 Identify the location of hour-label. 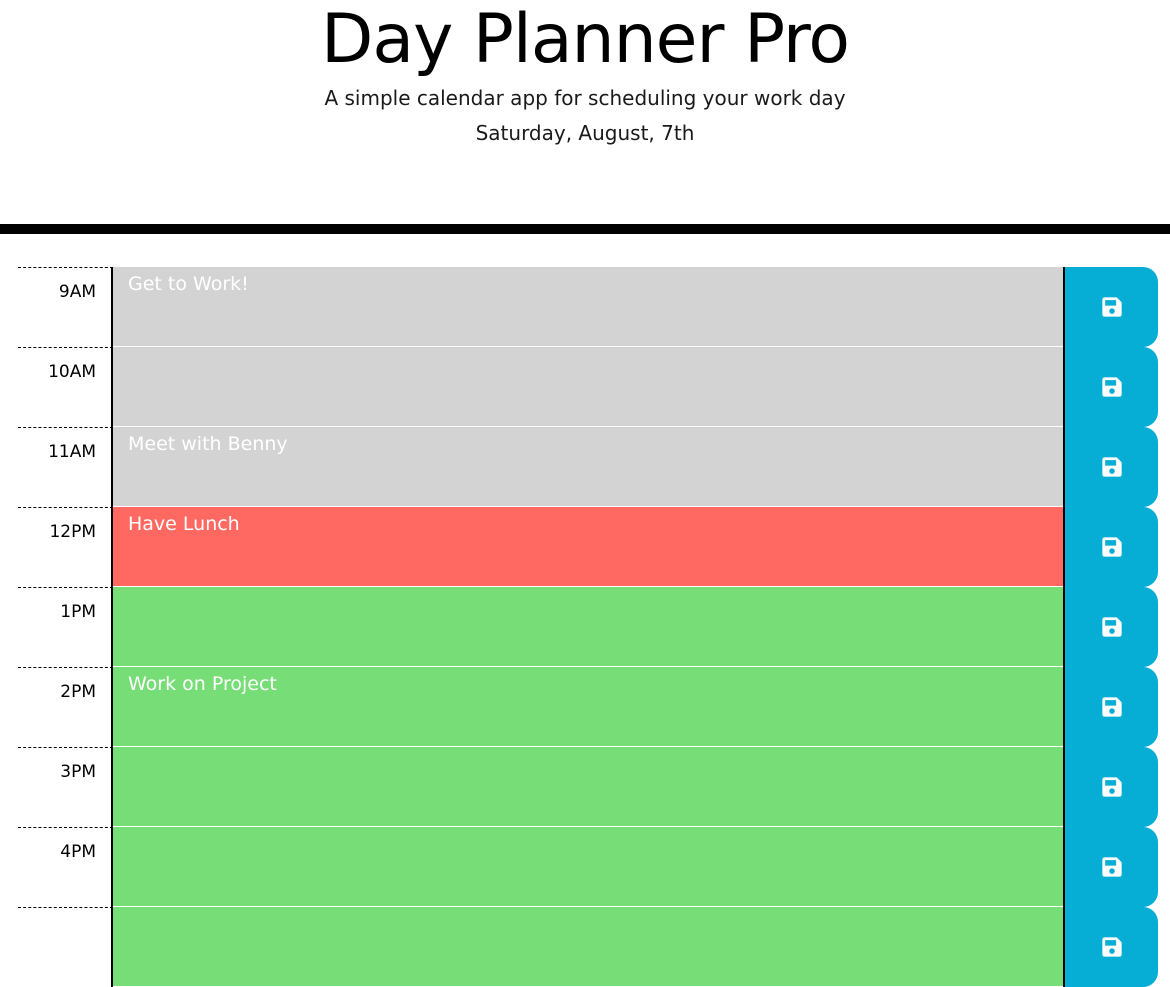
(65, 947).